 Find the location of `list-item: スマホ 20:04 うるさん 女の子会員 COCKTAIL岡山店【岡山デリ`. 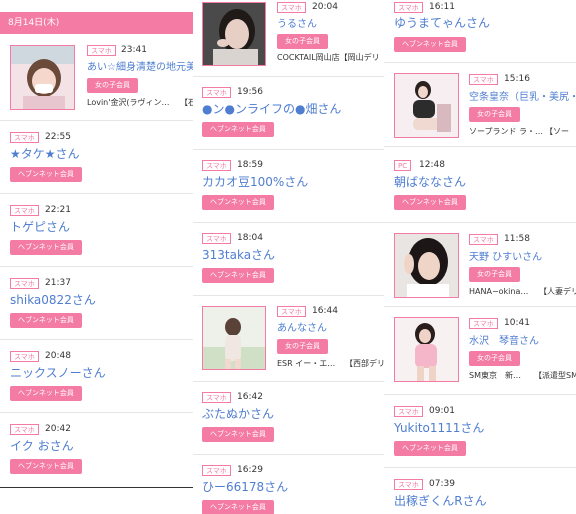

list-item: スマホ 20:04 うるさん 女の子会員 COCKTAIL岡山店【岡山デリ is located at coordinates (288, 37).